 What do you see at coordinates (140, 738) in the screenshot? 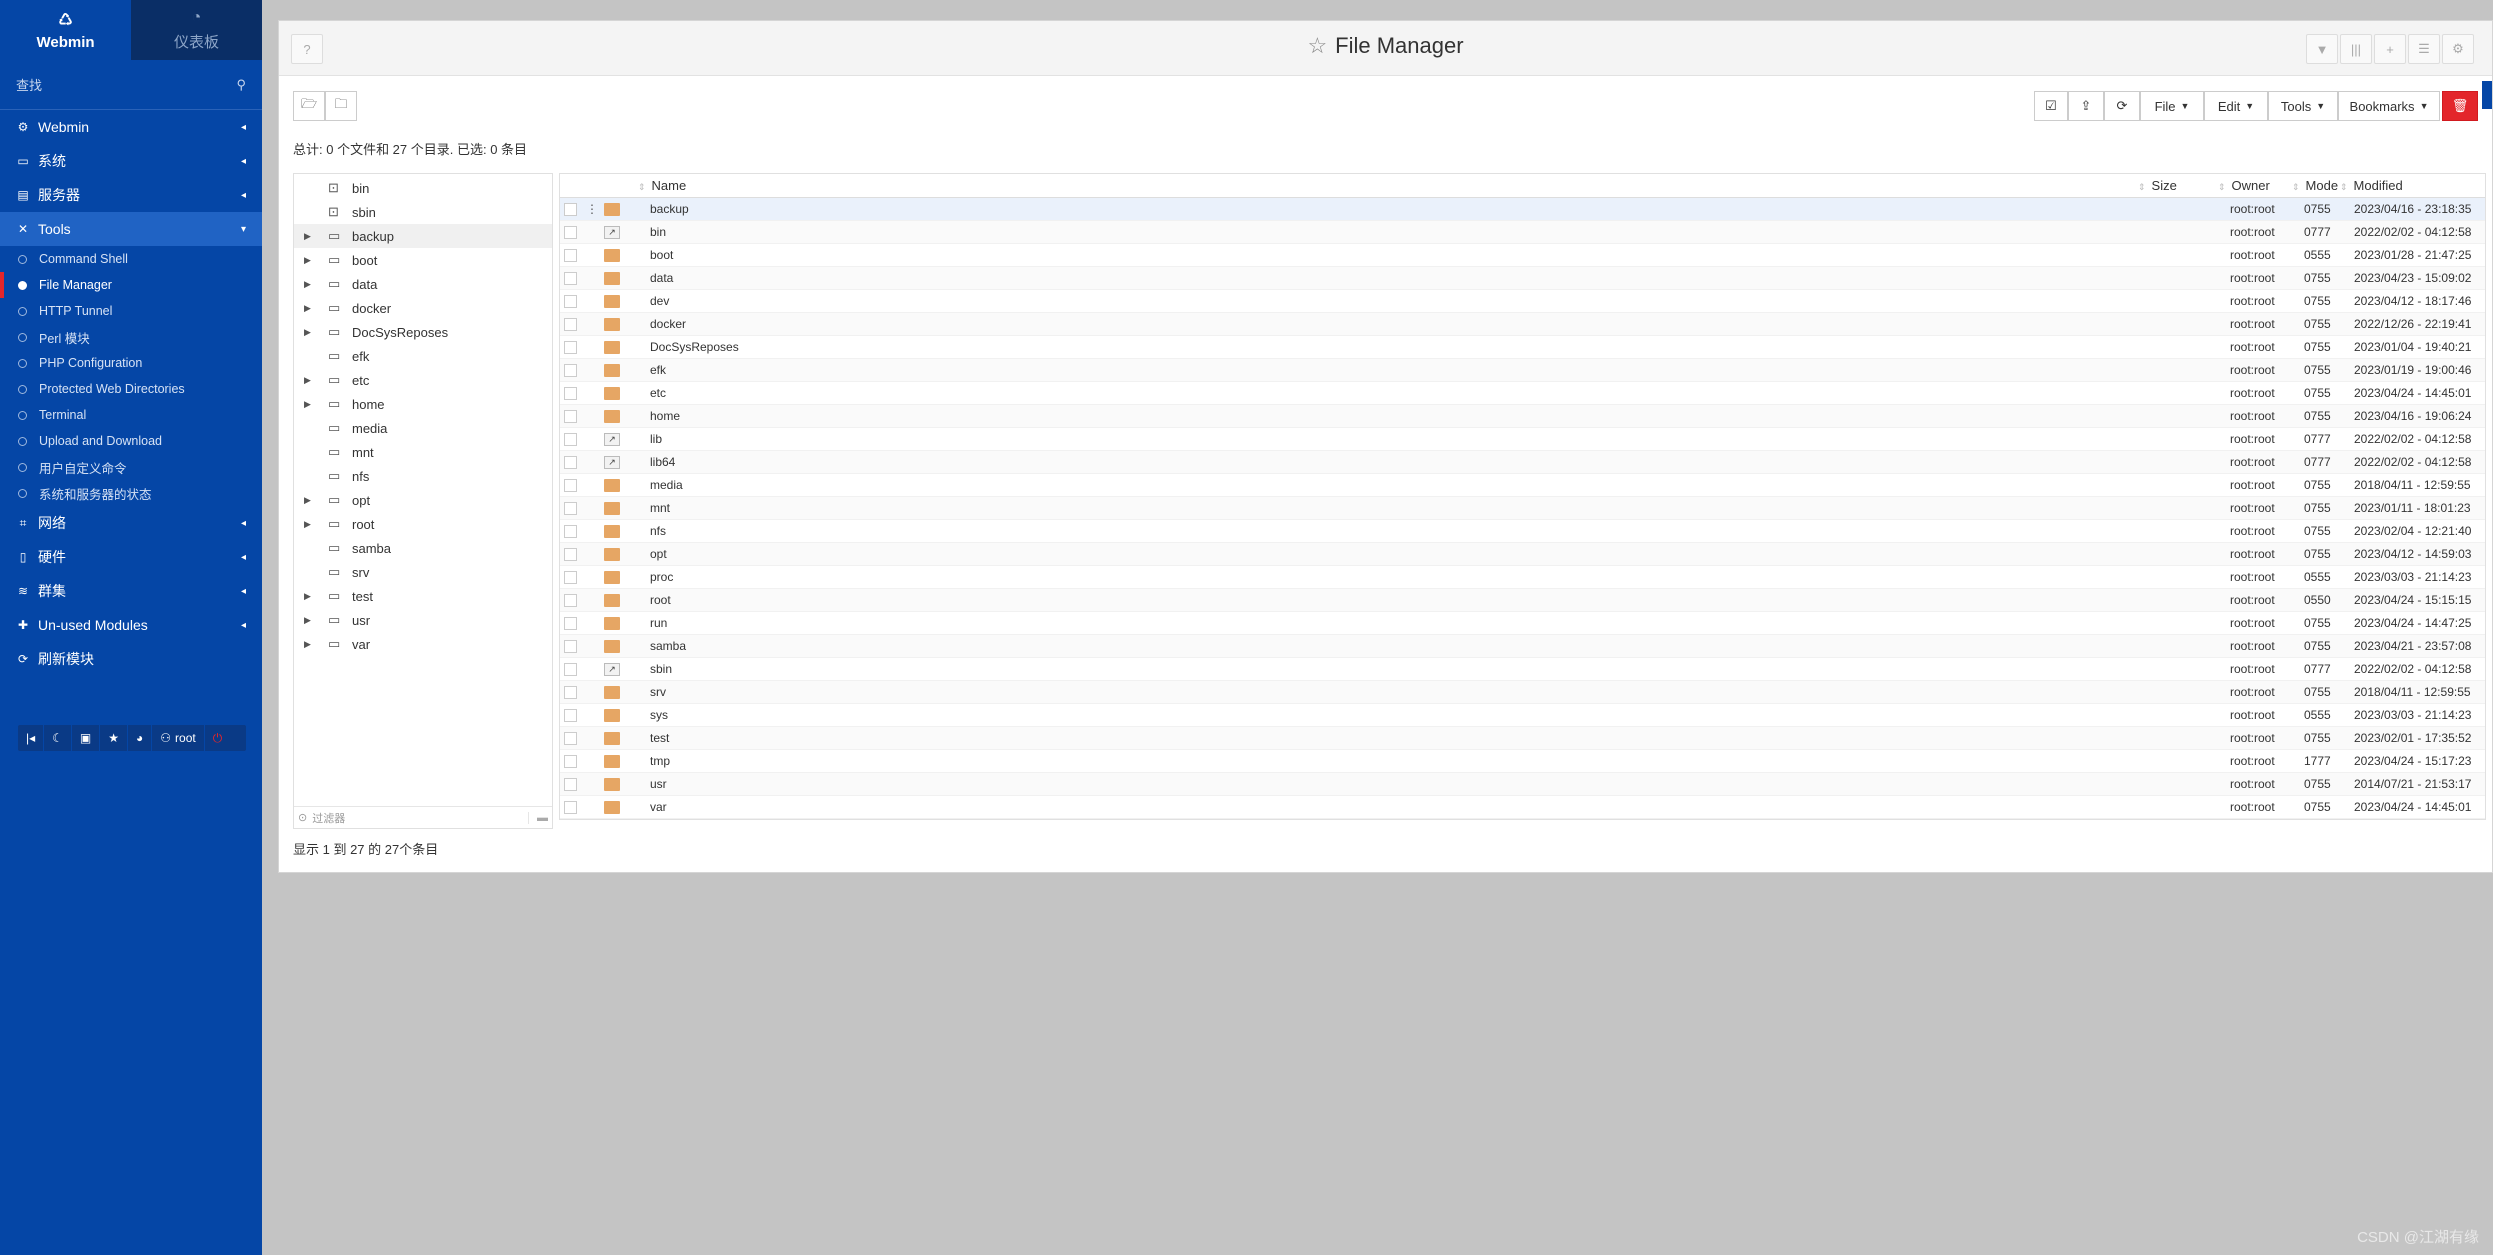
I see `palette-icon: ◕` at bounding box center [140, 738].